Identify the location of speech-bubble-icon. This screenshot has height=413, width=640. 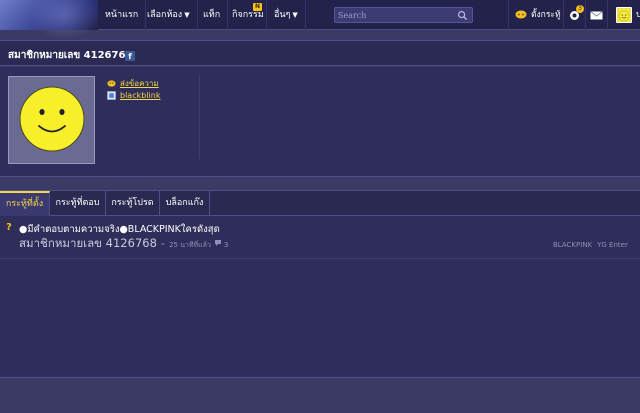
(521, 14).